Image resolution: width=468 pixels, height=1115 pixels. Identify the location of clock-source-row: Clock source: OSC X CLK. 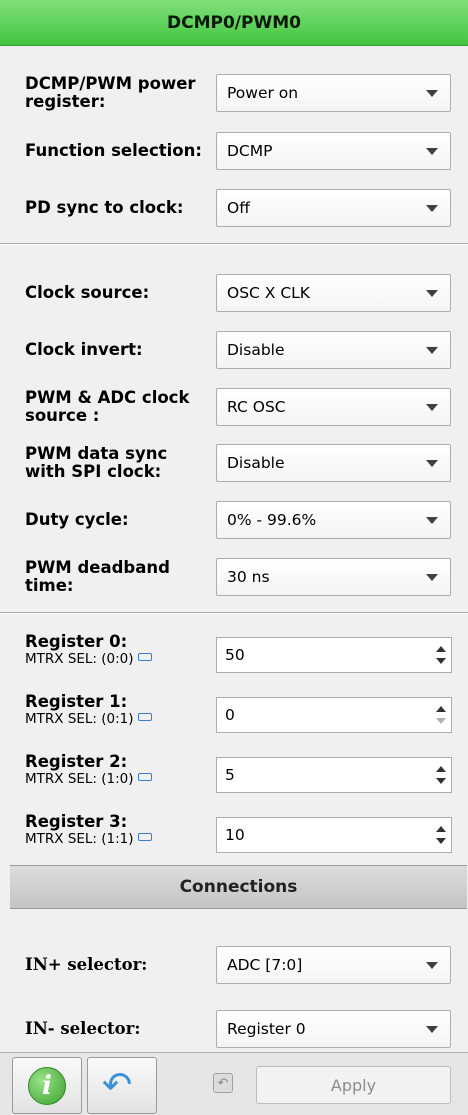
(234, 293).